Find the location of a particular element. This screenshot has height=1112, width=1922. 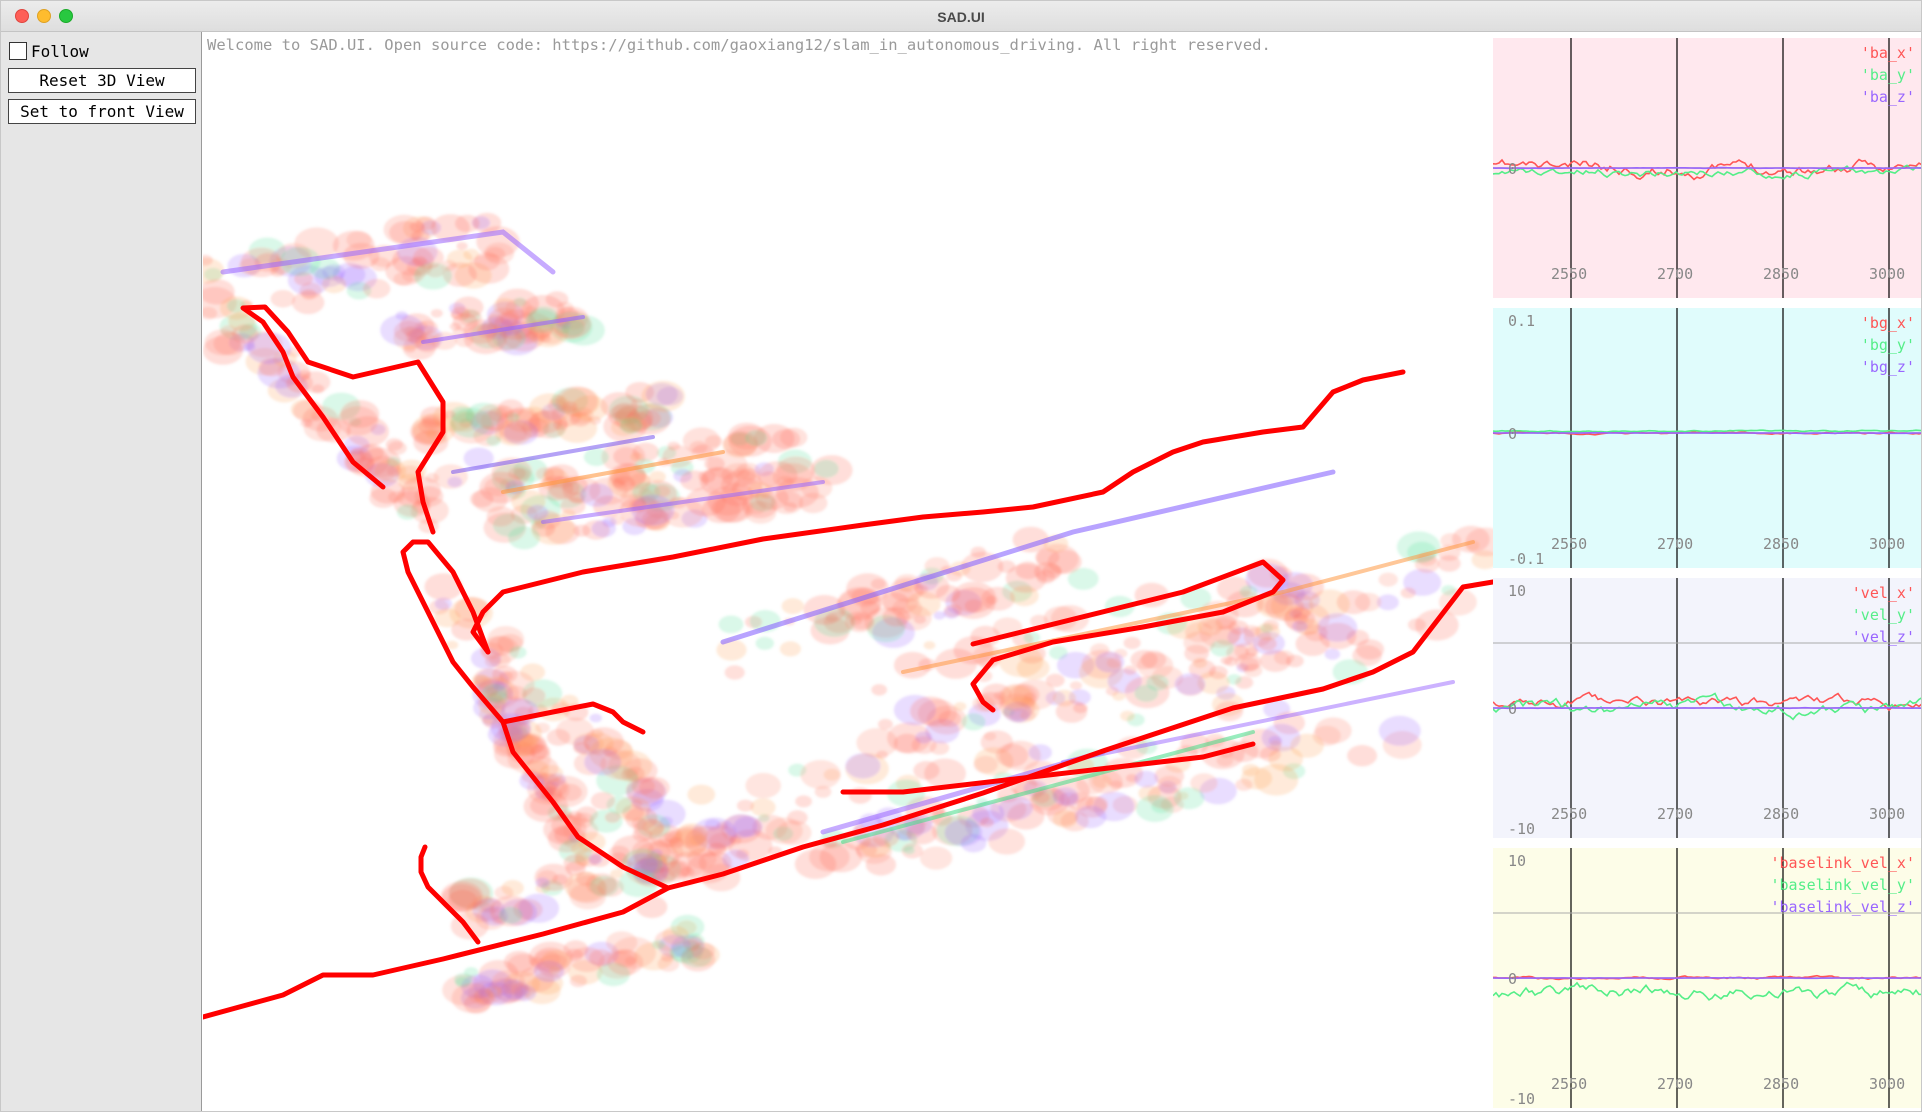

legend-entry: 'baselink_vel_x' is located at coordinates (1843, 863).